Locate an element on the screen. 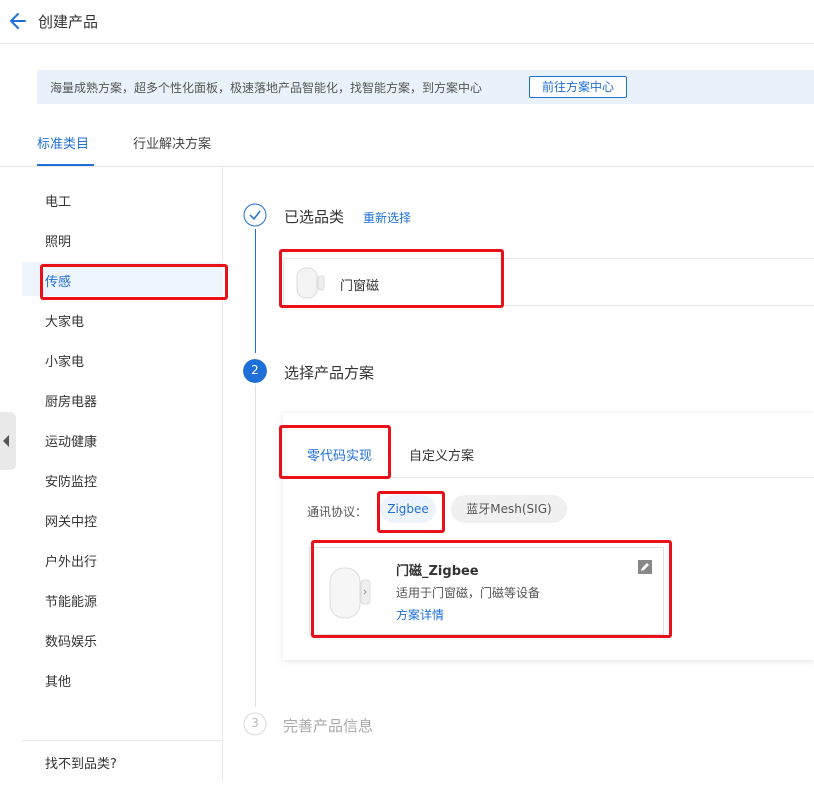  sidebar-item-lighting: 照明 is located at coordinates (122, 239).